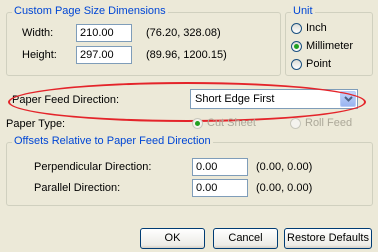 The height and width of the screenshot is (252, 378). Describe the element at coordinates (284, 188) in the screenshot. I see `parallel-range: (0.00, 0.00)` at that location.